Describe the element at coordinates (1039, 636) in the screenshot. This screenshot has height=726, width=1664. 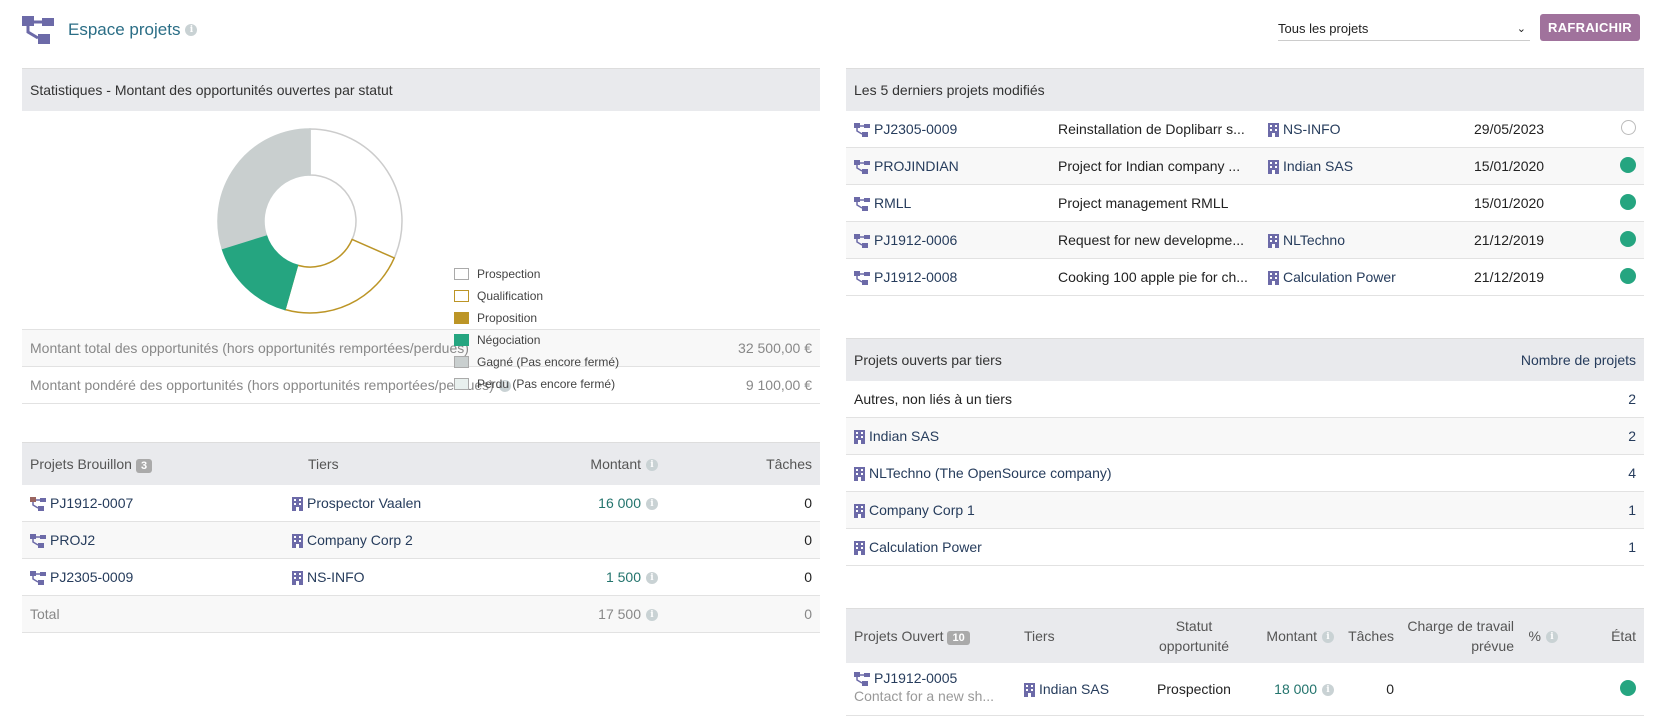
I see `col-tiers: Tiers` at that location.